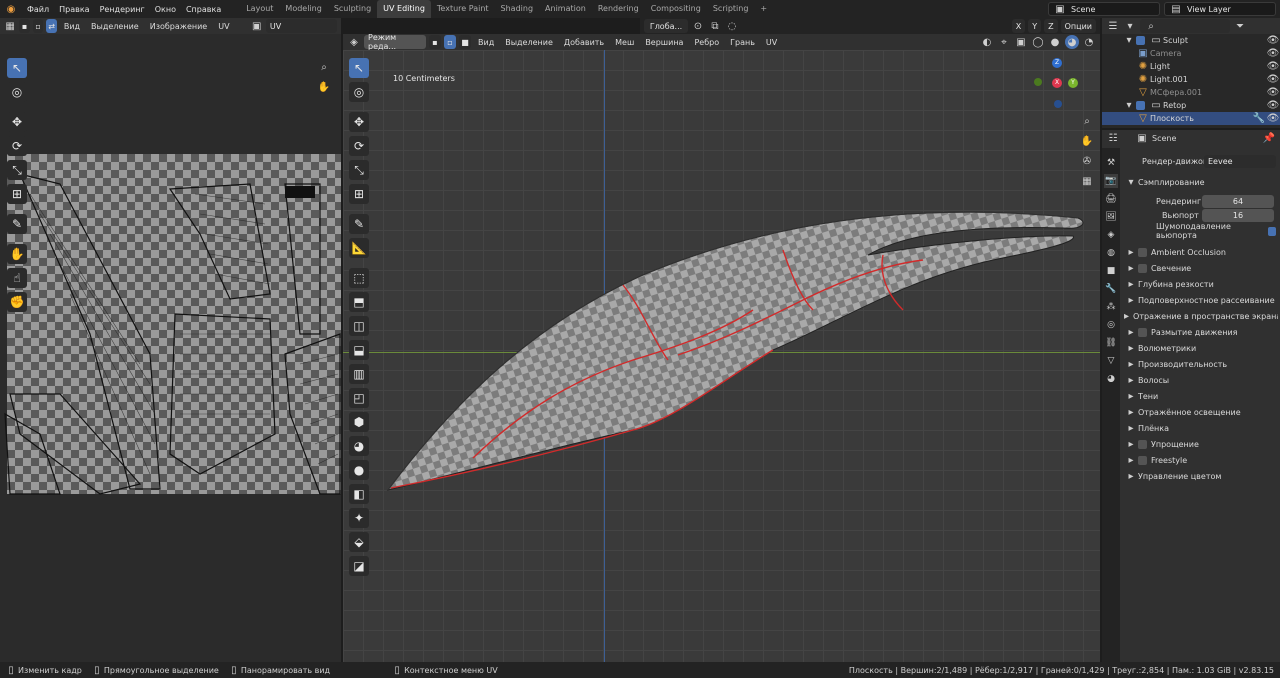 The image size is (1280, 678). I want to click on modifier-tab-icon: 🔧, so click(1111, 289).